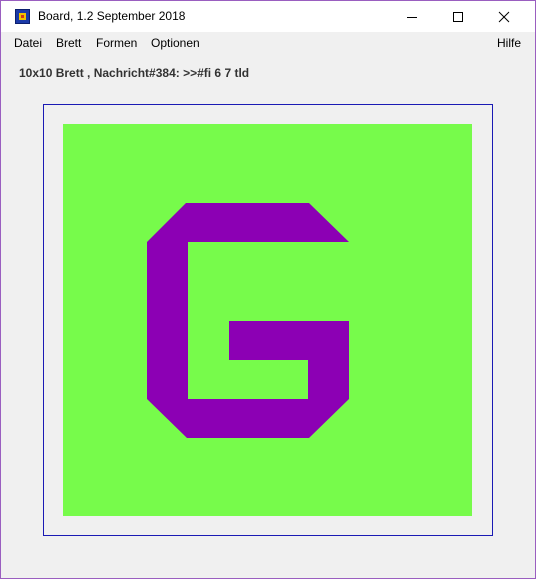  What do you see at coordinates (28, 43) in the screenshot?
I see `menu-datei: Datei` at bounding box center [28, 43].